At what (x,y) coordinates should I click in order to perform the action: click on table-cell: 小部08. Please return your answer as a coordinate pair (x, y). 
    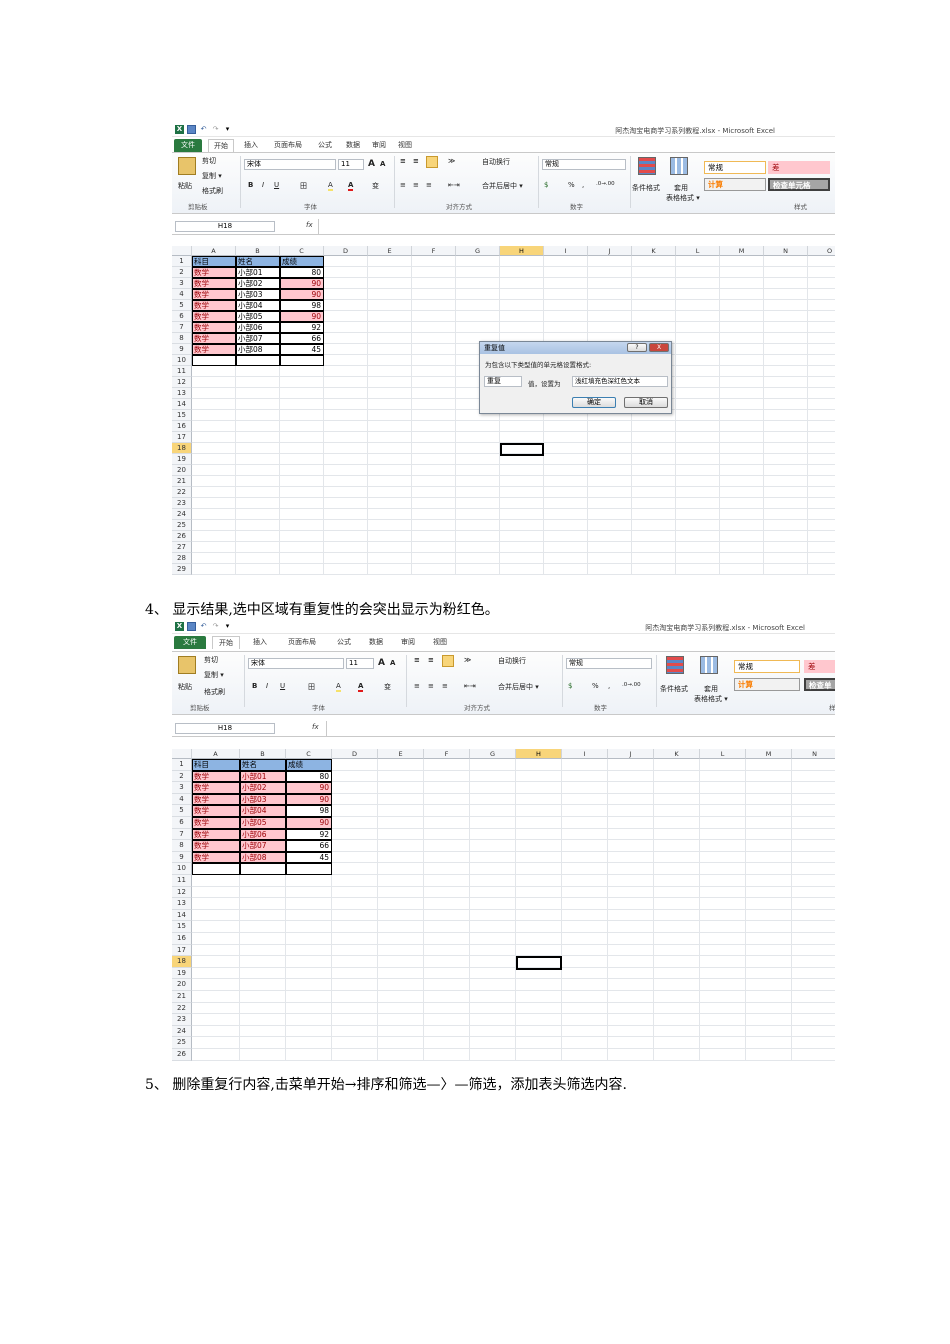
    Looking at the image, I should click on (258, 349).